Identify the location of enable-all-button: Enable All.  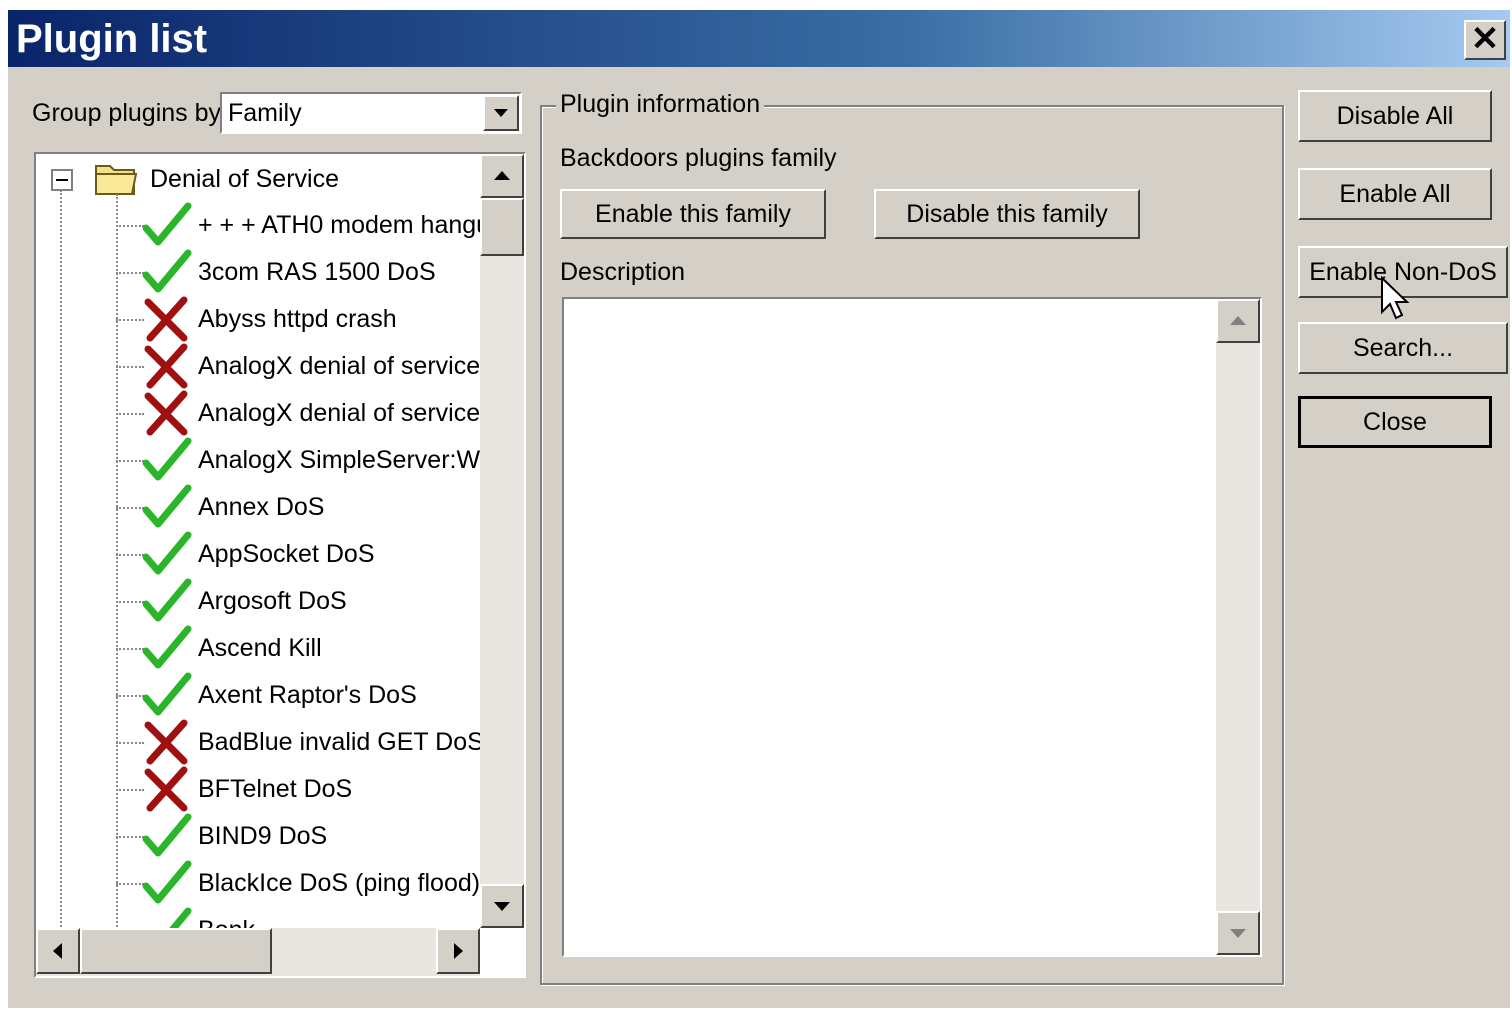
(1395, 194).